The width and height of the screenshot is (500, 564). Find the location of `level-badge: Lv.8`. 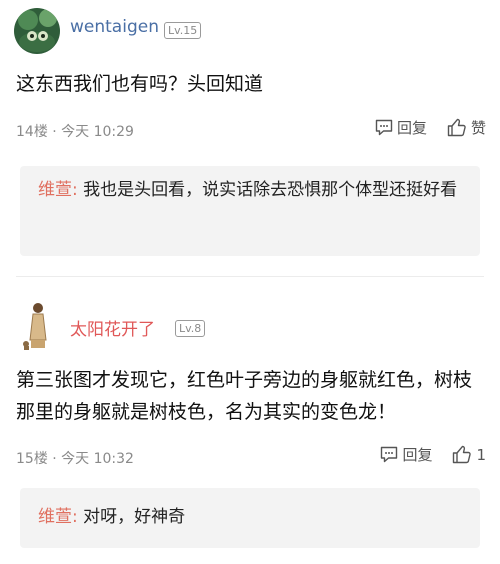

level-badge: Lv.8 is located at coordinates (190, 328).